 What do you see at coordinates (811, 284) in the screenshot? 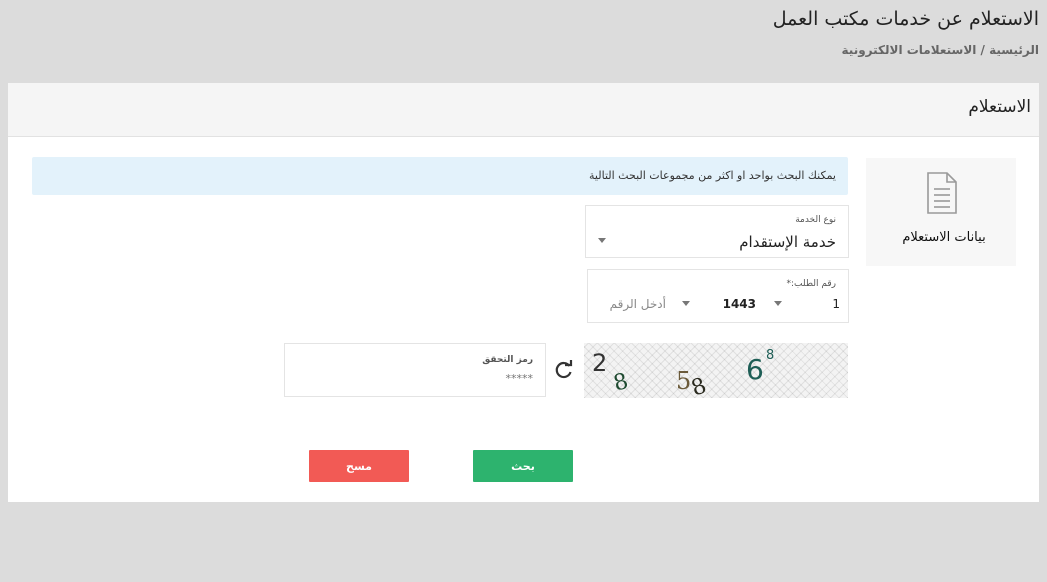
I see `request-number-label: رقم الطلب:*` at bounding box center [811, 284].